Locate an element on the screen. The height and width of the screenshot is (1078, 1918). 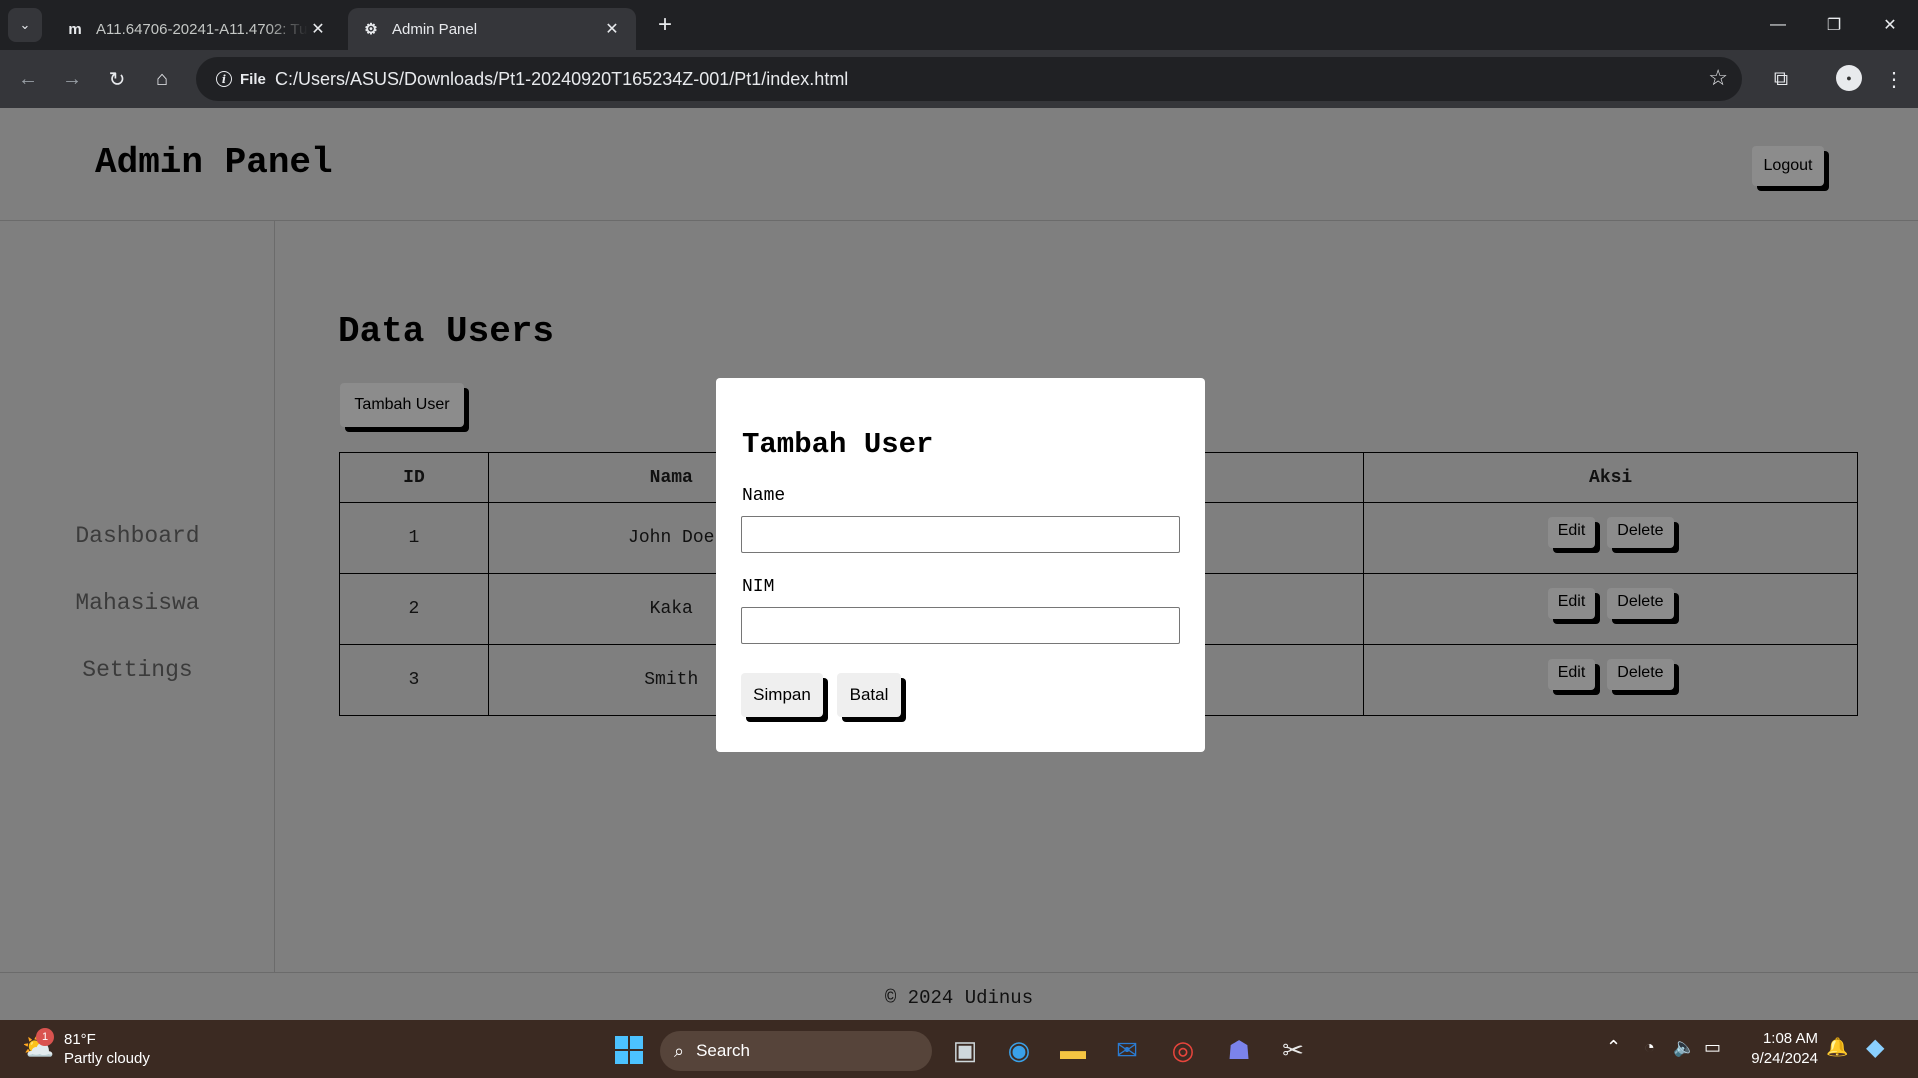
partly-cloudy-icon: ⛅ 1 is located at coordinates (39, 1047).